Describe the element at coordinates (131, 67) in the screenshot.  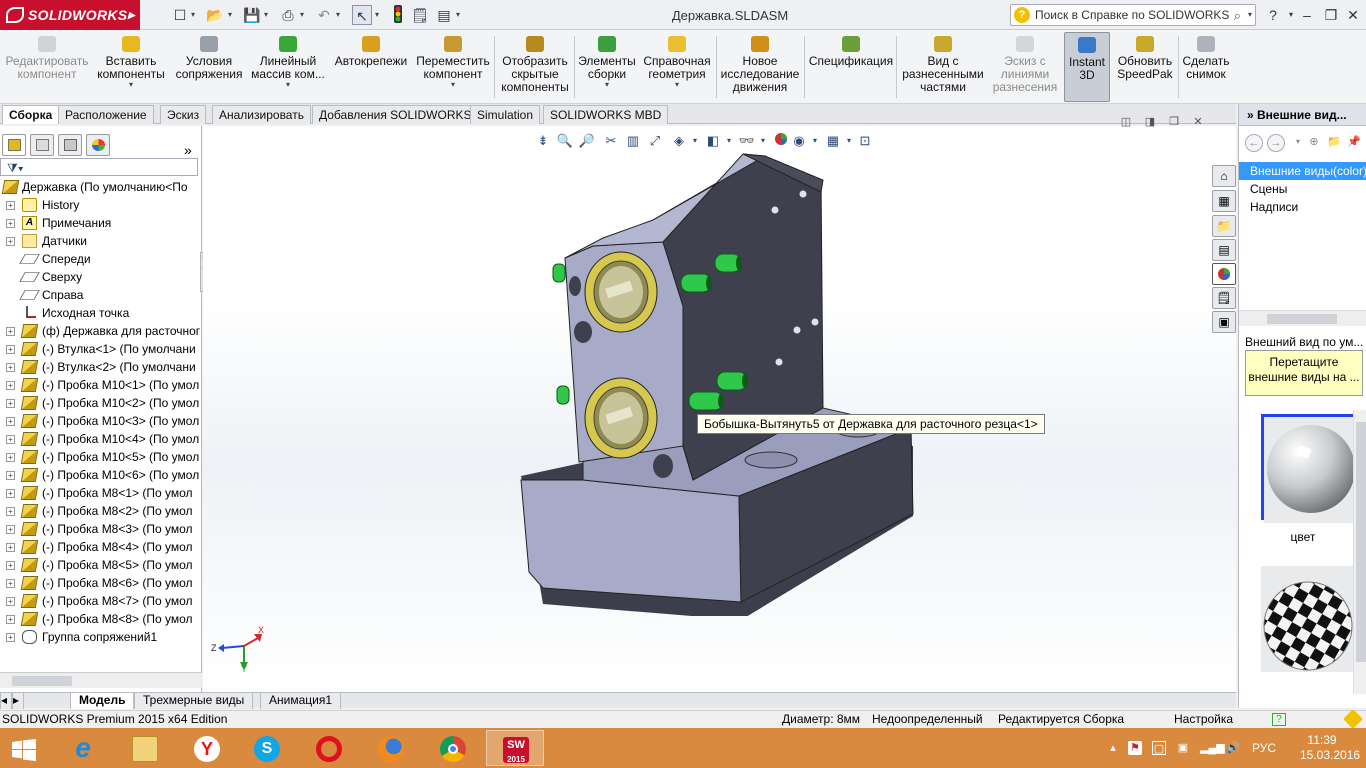
I see `insert-components-button: Вставить компоненты ▾` at that location.